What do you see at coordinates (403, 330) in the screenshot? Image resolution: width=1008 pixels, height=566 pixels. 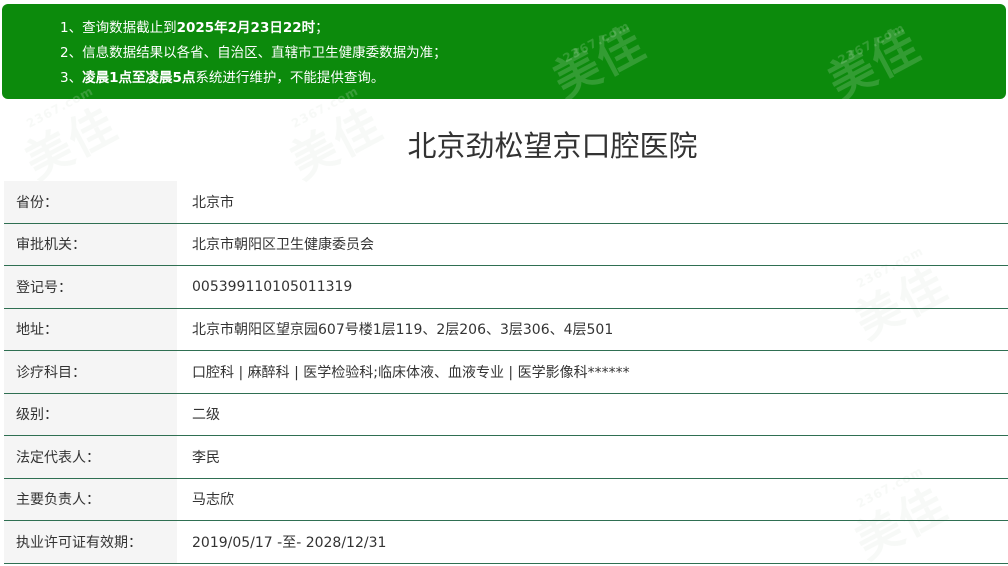 I see `info-value: 北京市朝阳区望京园607号楼1层119、2层206、3层306、4层501` at bounding box center [403, 330].